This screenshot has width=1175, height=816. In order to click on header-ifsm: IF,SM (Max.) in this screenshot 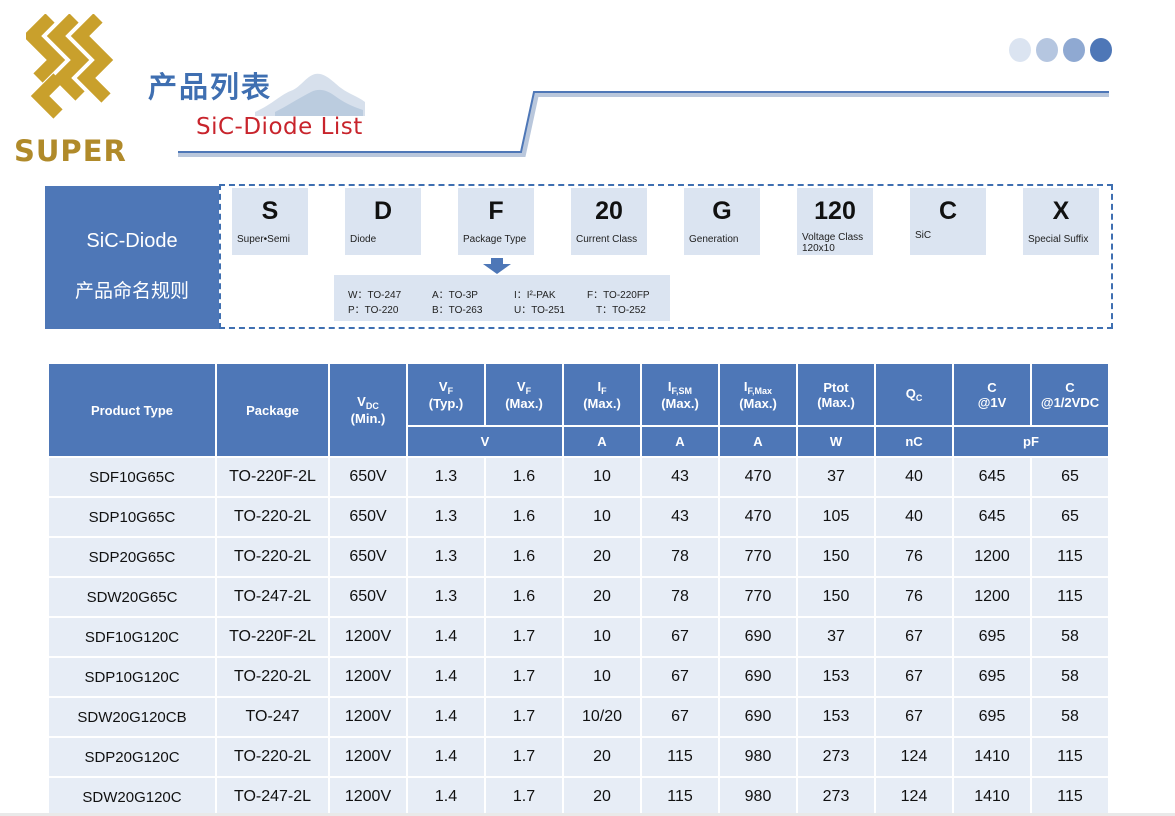, I will do `click(680, 394)`.